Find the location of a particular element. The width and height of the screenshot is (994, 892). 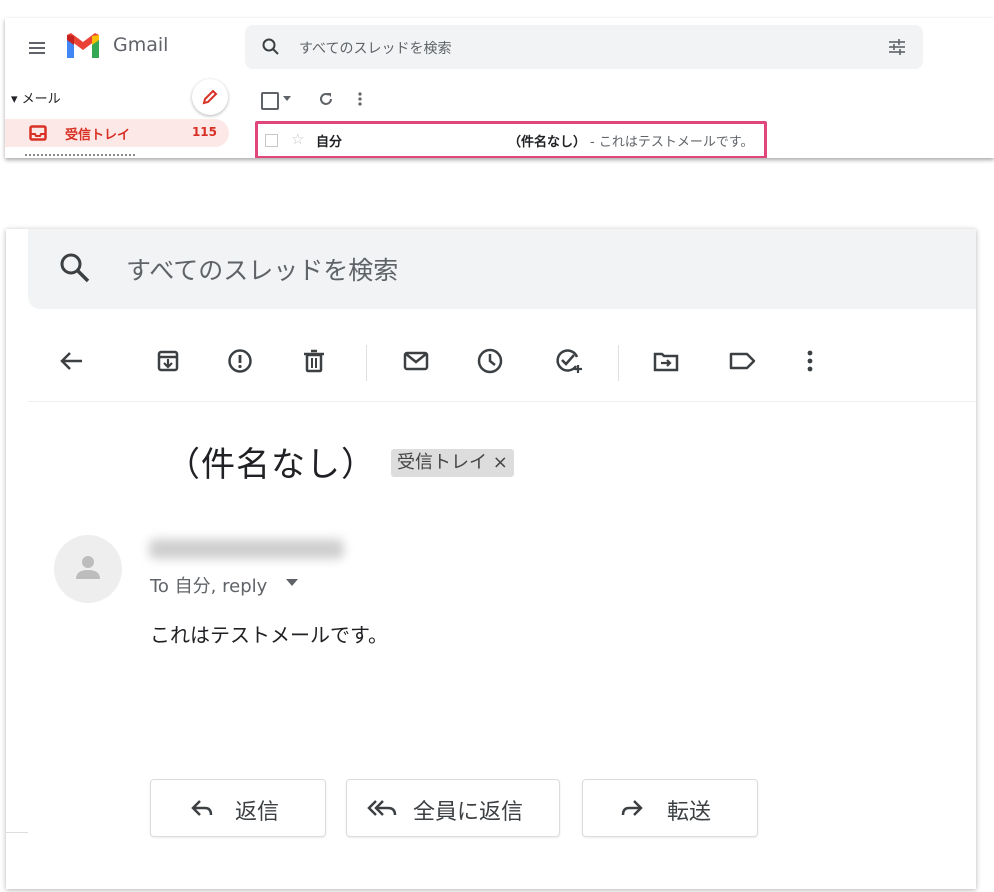

back-arrow-icon is located at coordinates (72, 361).